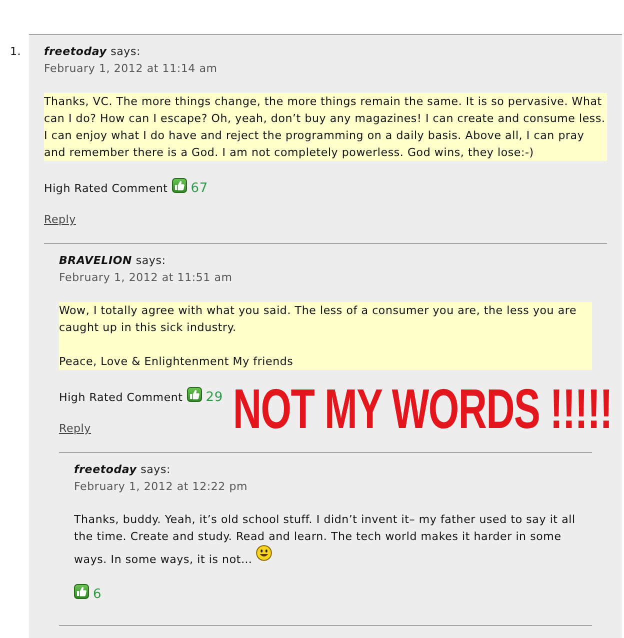  I want to click on comment-text: Wow, I totally agree with what you said. The less of a consumer you are, the less you are caught up in this sick industry., so click(318, 319).